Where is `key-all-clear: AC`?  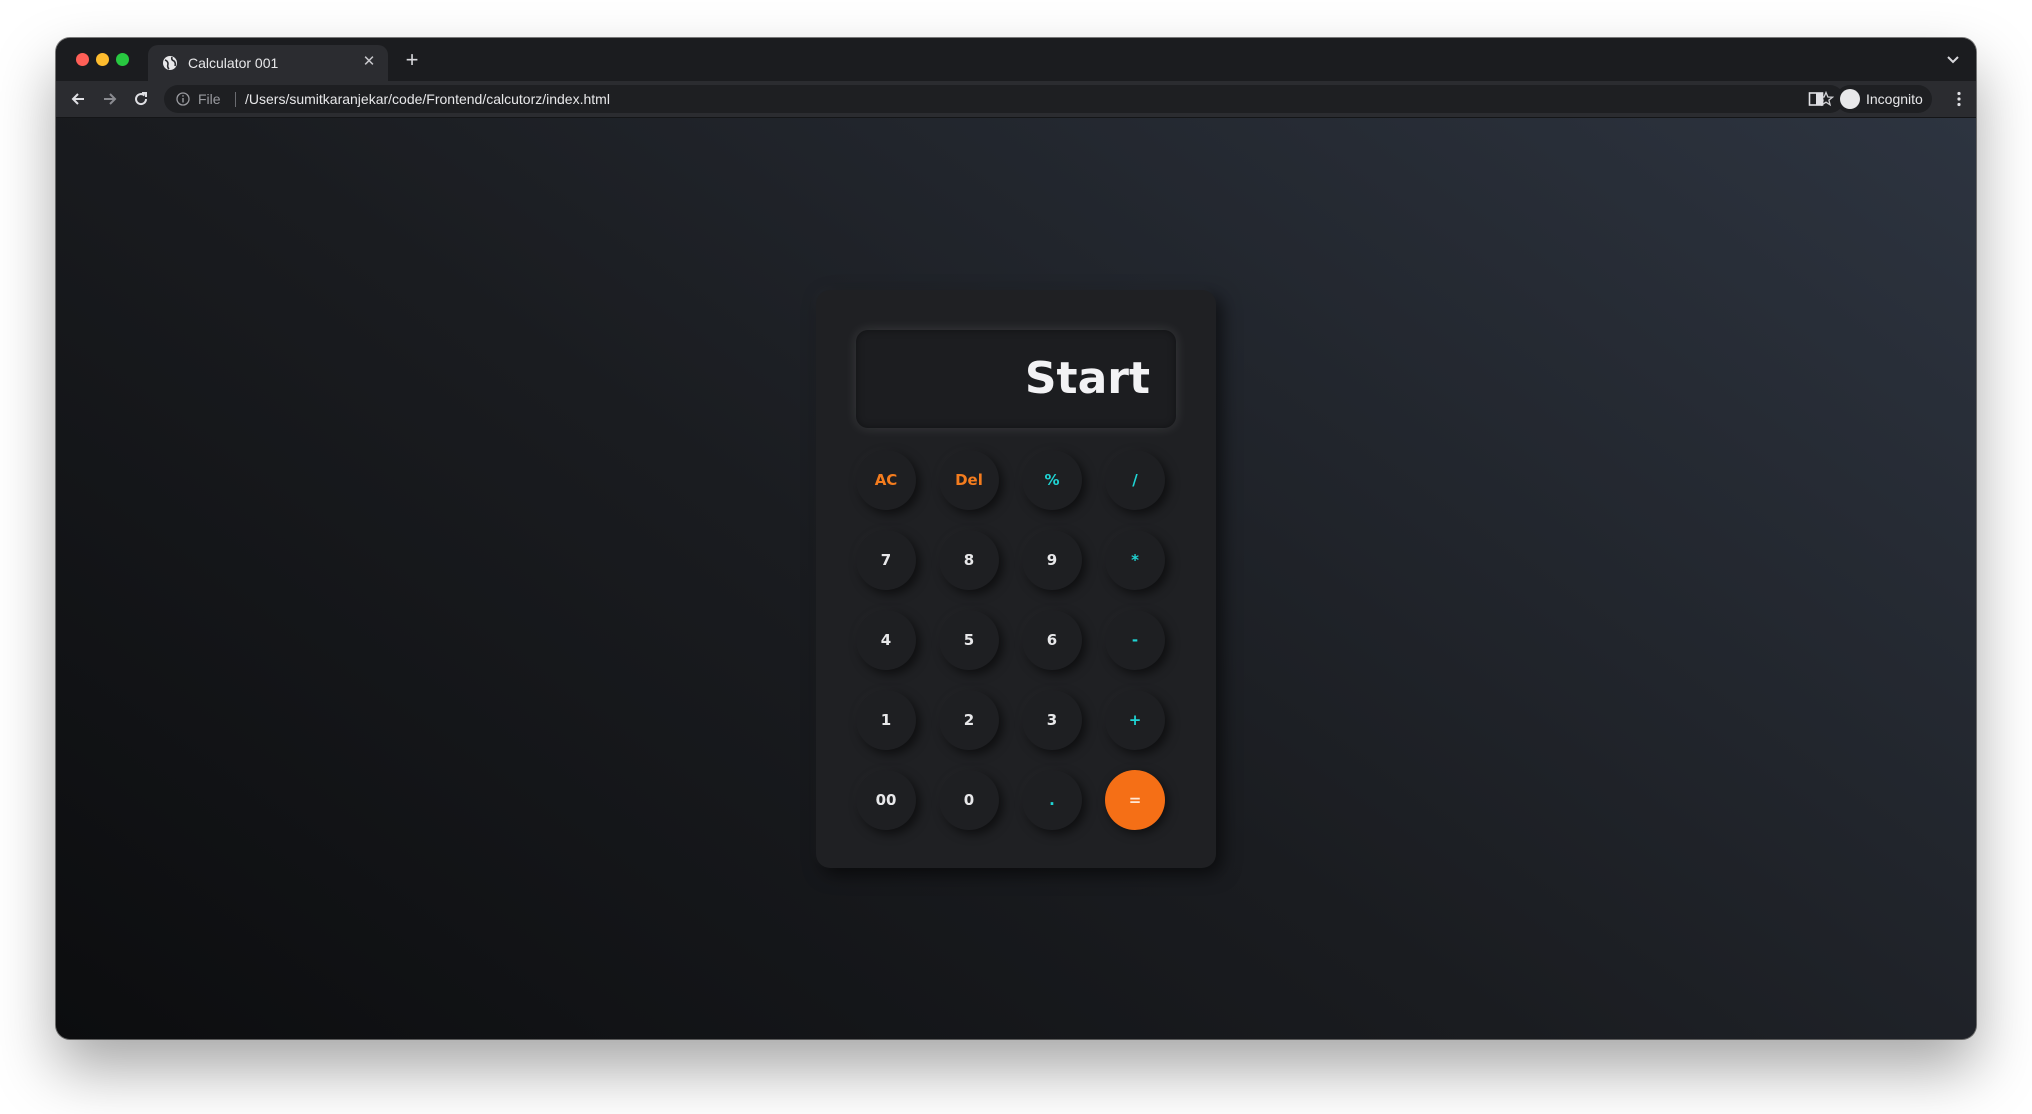 key-all-clear: AC is located at coordinates (886, 480).